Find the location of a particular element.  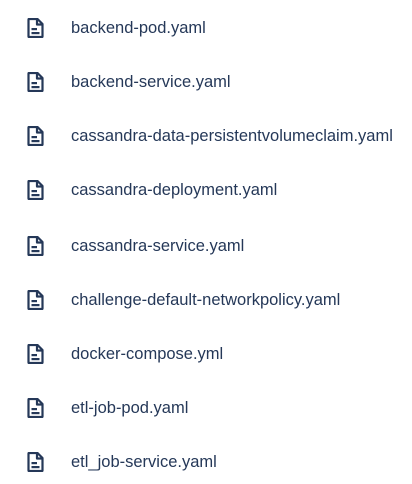

file-item: etl-job-pod.yaml is located at coordinates (206, 410).